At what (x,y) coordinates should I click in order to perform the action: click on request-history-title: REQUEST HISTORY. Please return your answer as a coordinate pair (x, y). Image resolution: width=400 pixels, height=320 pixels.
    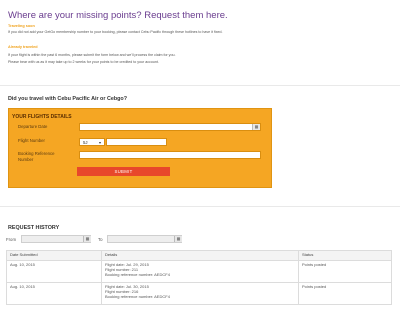
    Looking at the image, I should click on (34, 228).